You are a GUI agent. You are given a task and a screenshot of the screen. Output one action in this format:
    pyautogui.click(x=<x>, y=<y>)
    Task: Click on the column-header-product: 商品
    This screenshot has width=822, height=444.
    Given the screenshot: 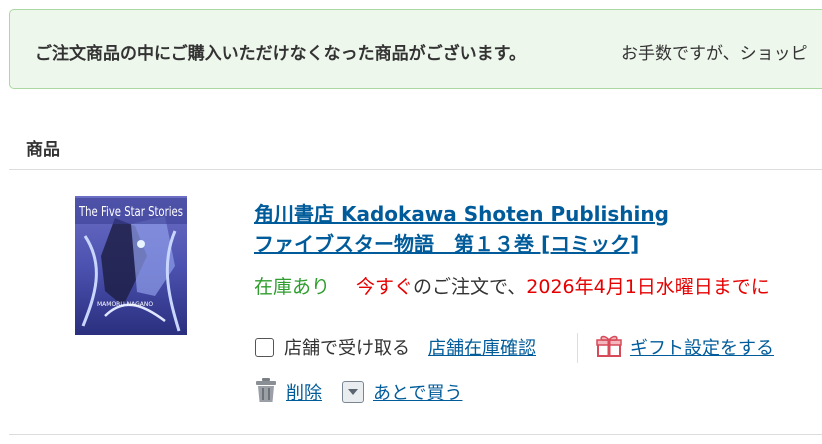 What is the action you would take?
    pyautogui.click(x=43, y=150)
    